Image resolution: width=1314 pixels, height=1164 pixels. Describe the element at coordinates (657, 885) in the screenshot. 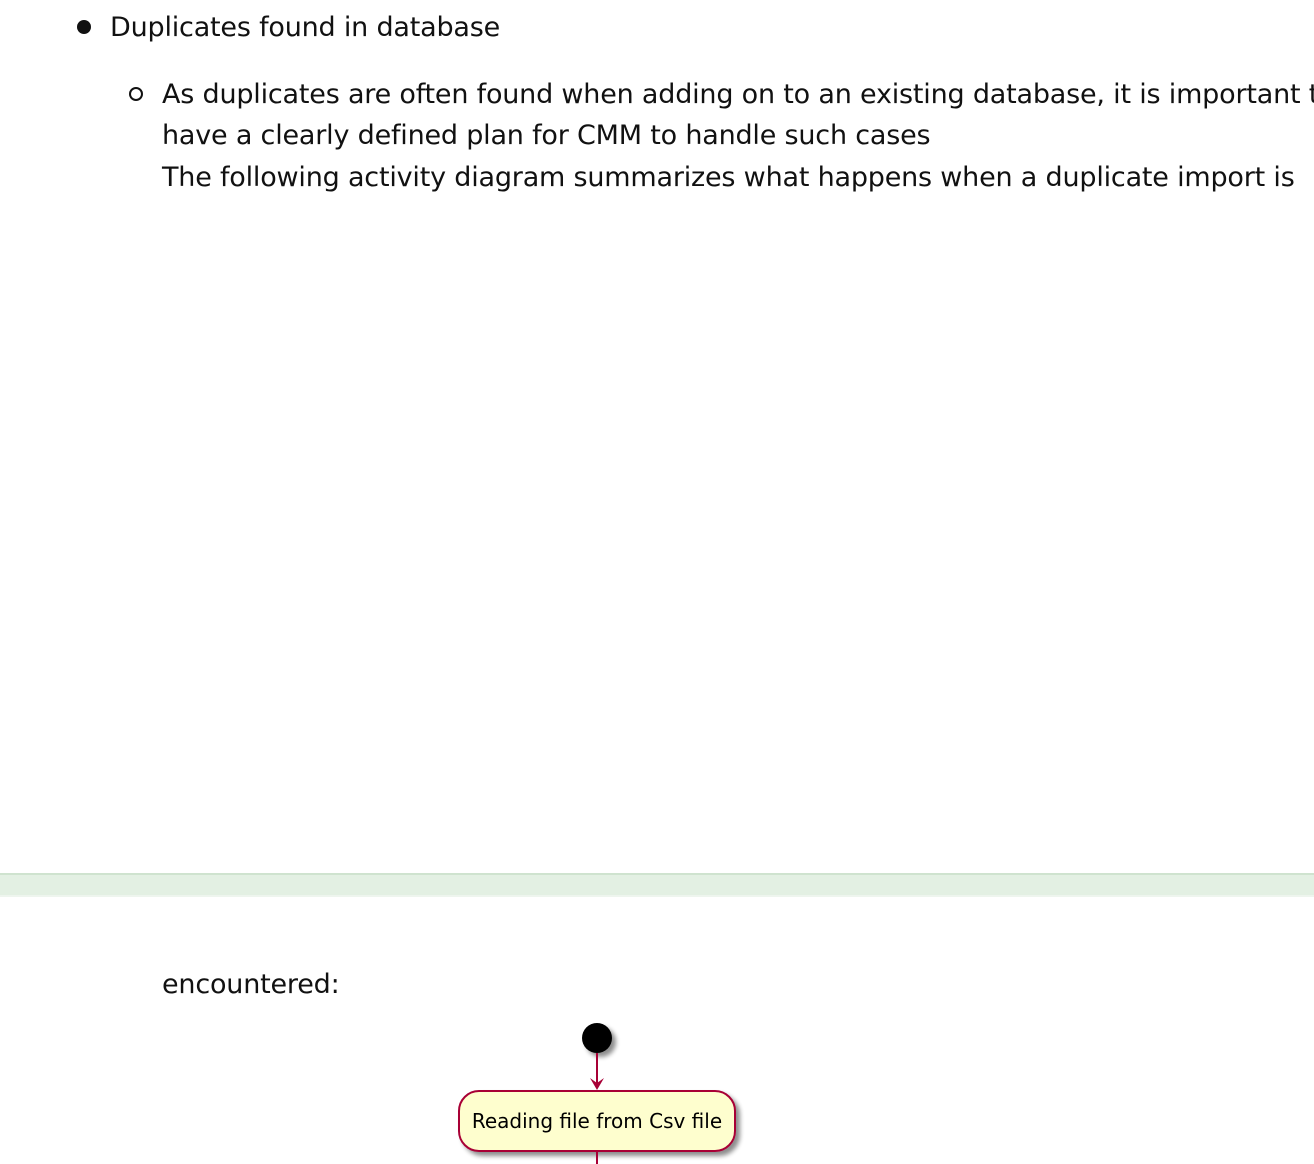

I see `page-break-separator` at that location.